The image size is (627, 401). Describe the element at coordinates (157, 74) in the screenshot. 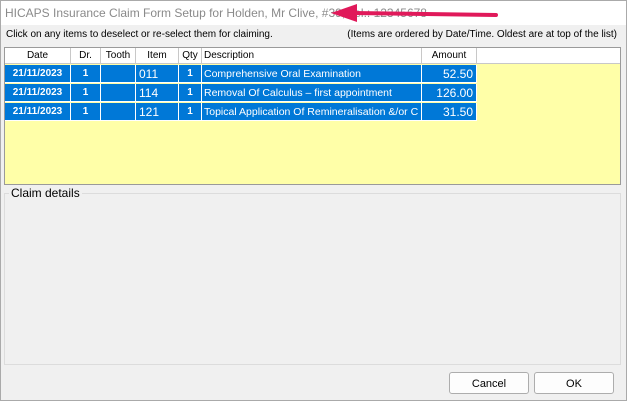

I see `cell-item: 011` at that location.